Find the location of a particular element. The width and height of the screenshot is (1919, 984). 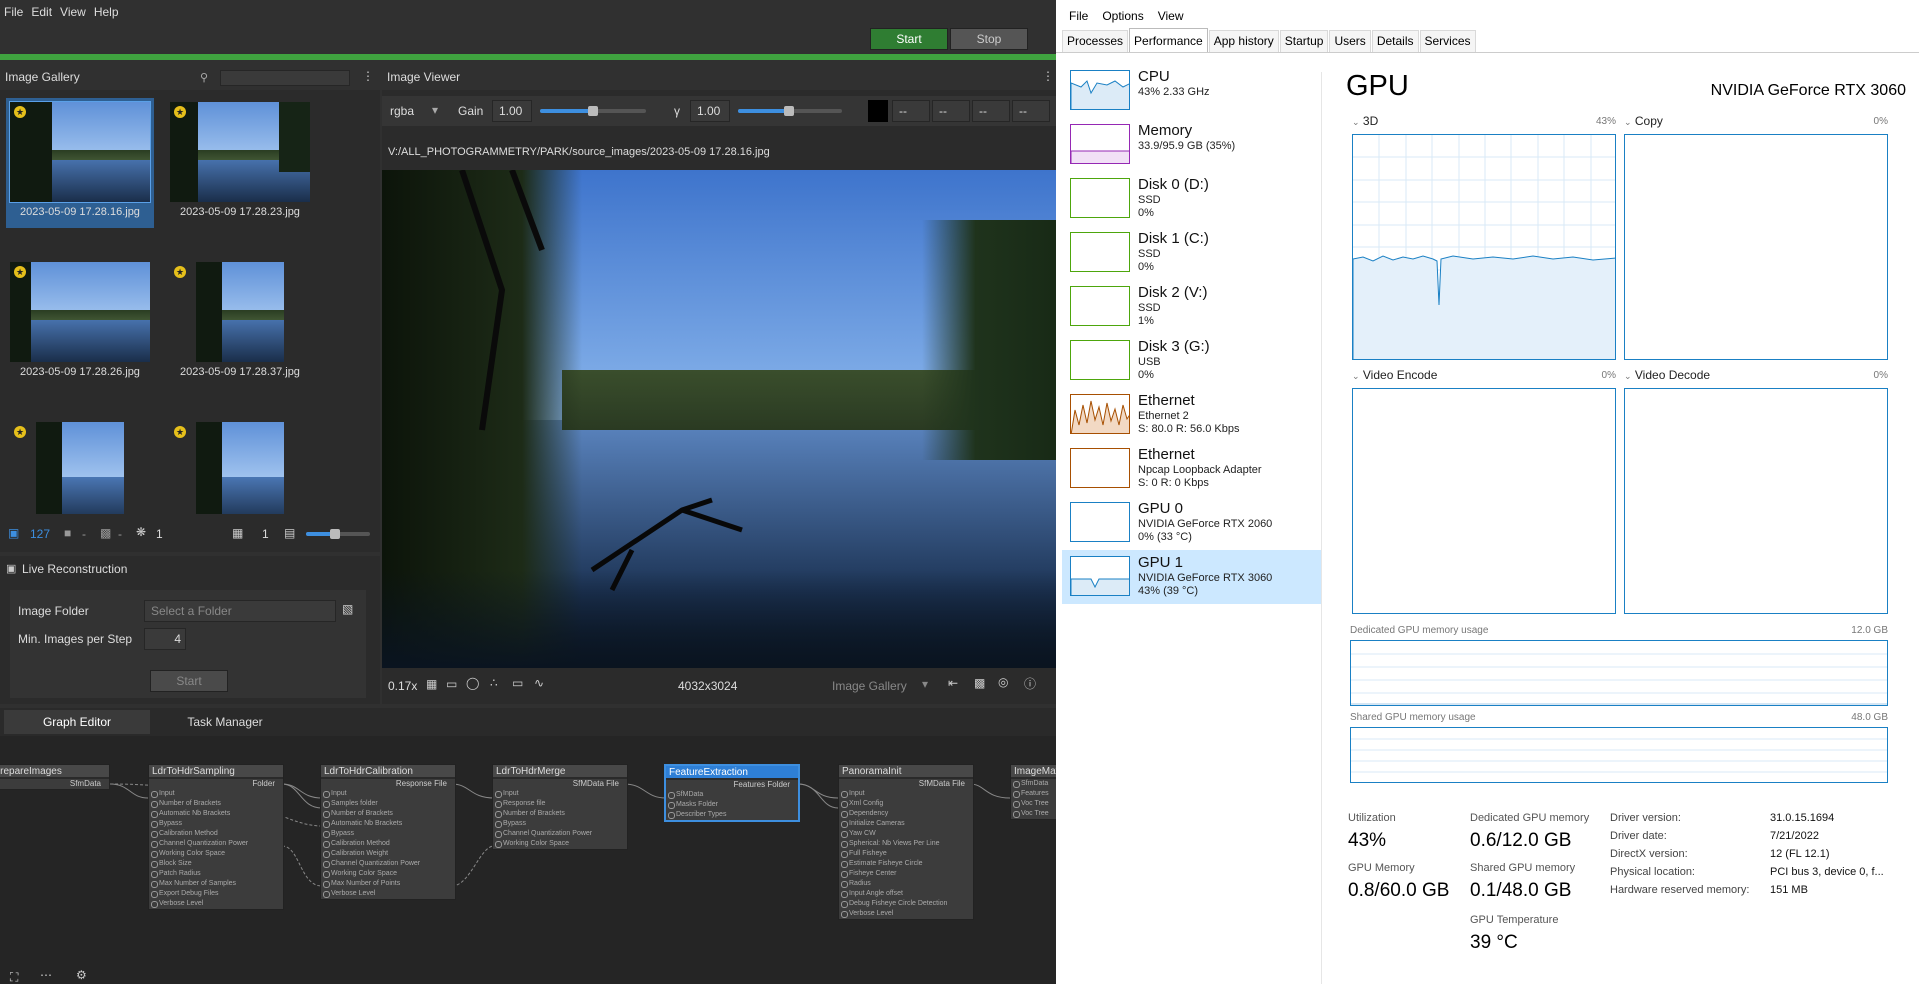

tab-details: Details is located at coordinates (1395, 41).